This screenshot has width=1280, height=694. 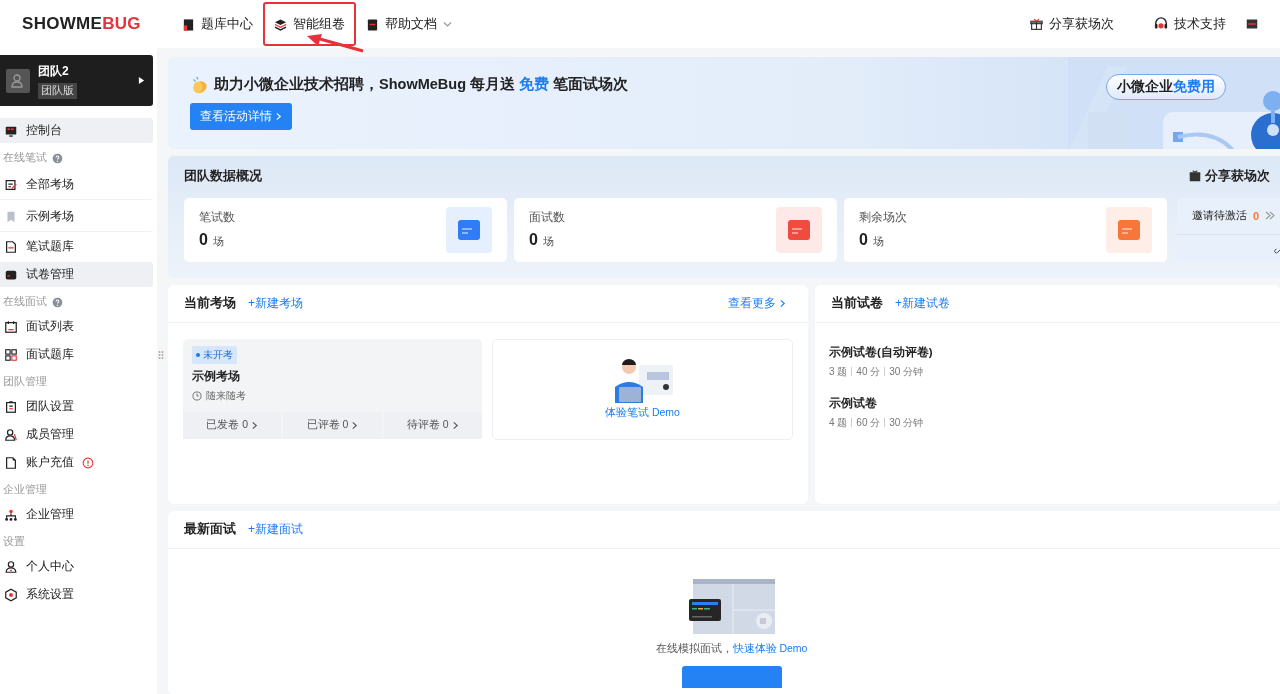 What do you see at coordinates (1270, 216) in the screenshot?
I see `double-chevron-icon` at bounding box center [1270, 216].